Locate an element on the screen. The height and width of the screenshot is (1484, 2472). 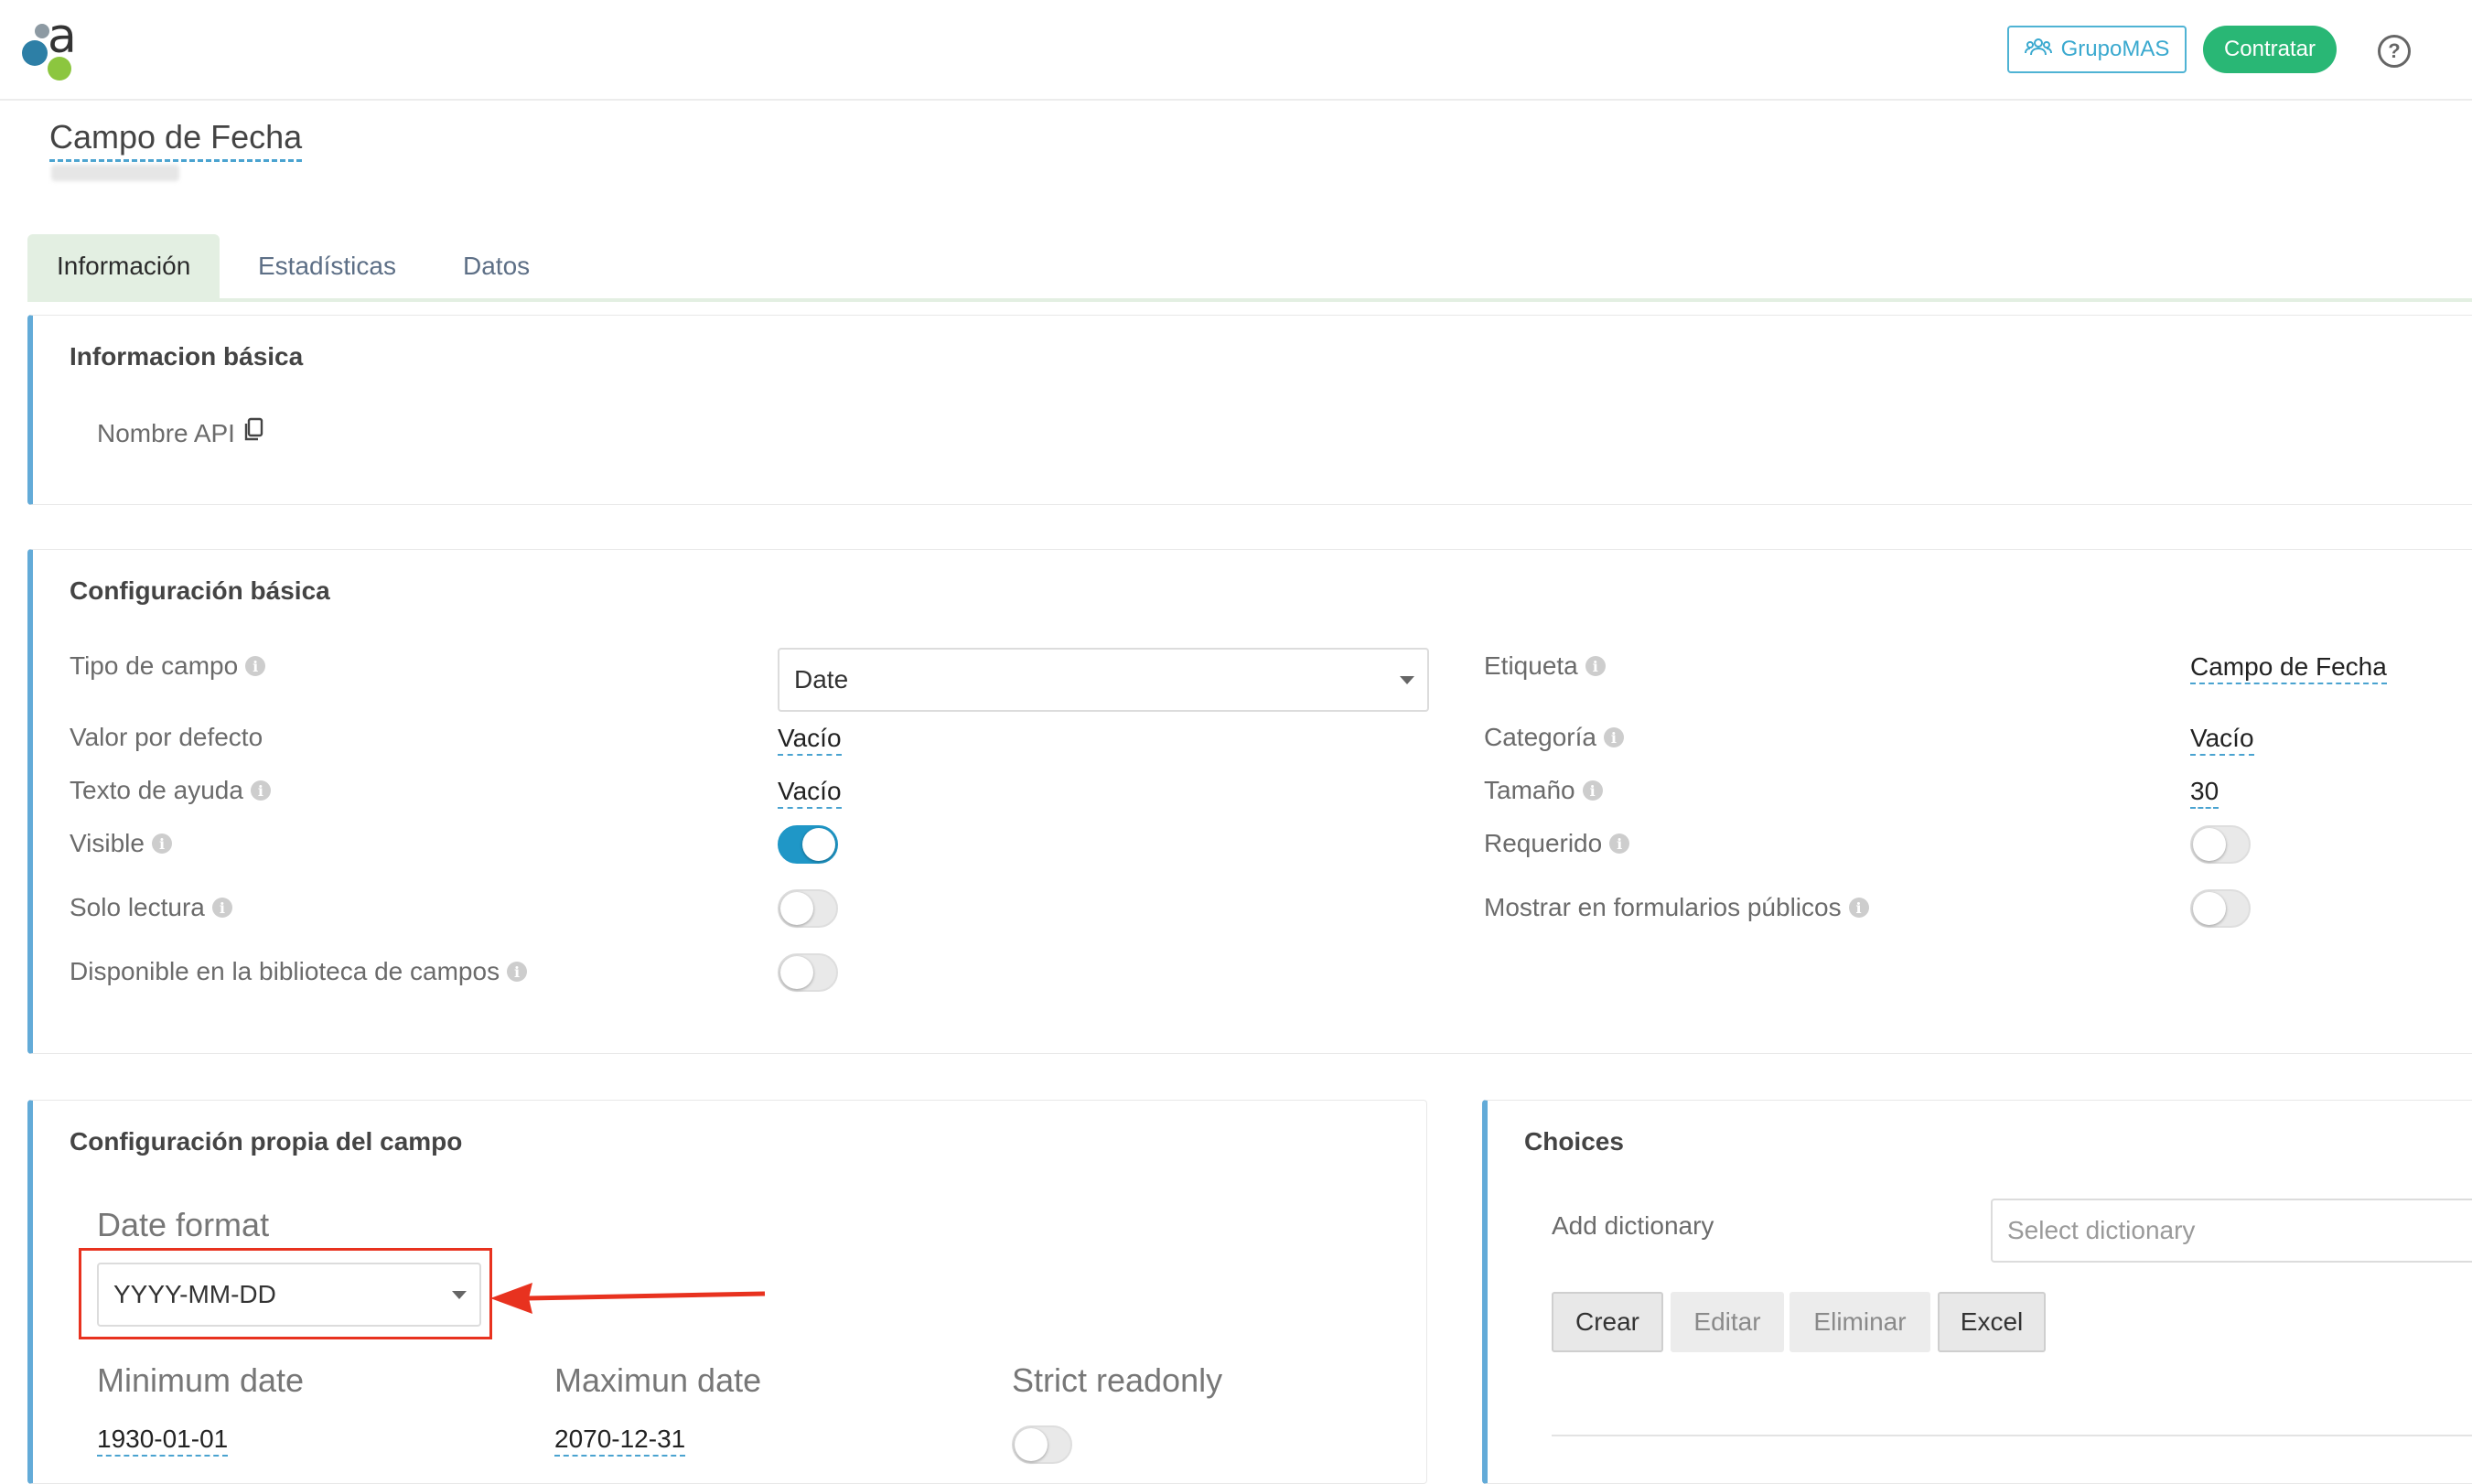
date-format-label: Date format is located at coordinates (183, 1224).